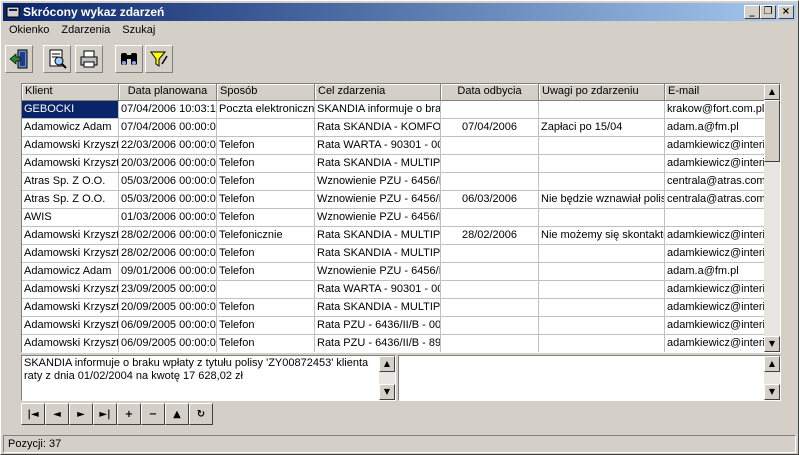 Image resolution: width=799 pixels, height=455 pixels. What do you see at coordinates (177, 414) in the screenshot?
I see `edit-record-button: ▲` at bounding box center [177, 414].